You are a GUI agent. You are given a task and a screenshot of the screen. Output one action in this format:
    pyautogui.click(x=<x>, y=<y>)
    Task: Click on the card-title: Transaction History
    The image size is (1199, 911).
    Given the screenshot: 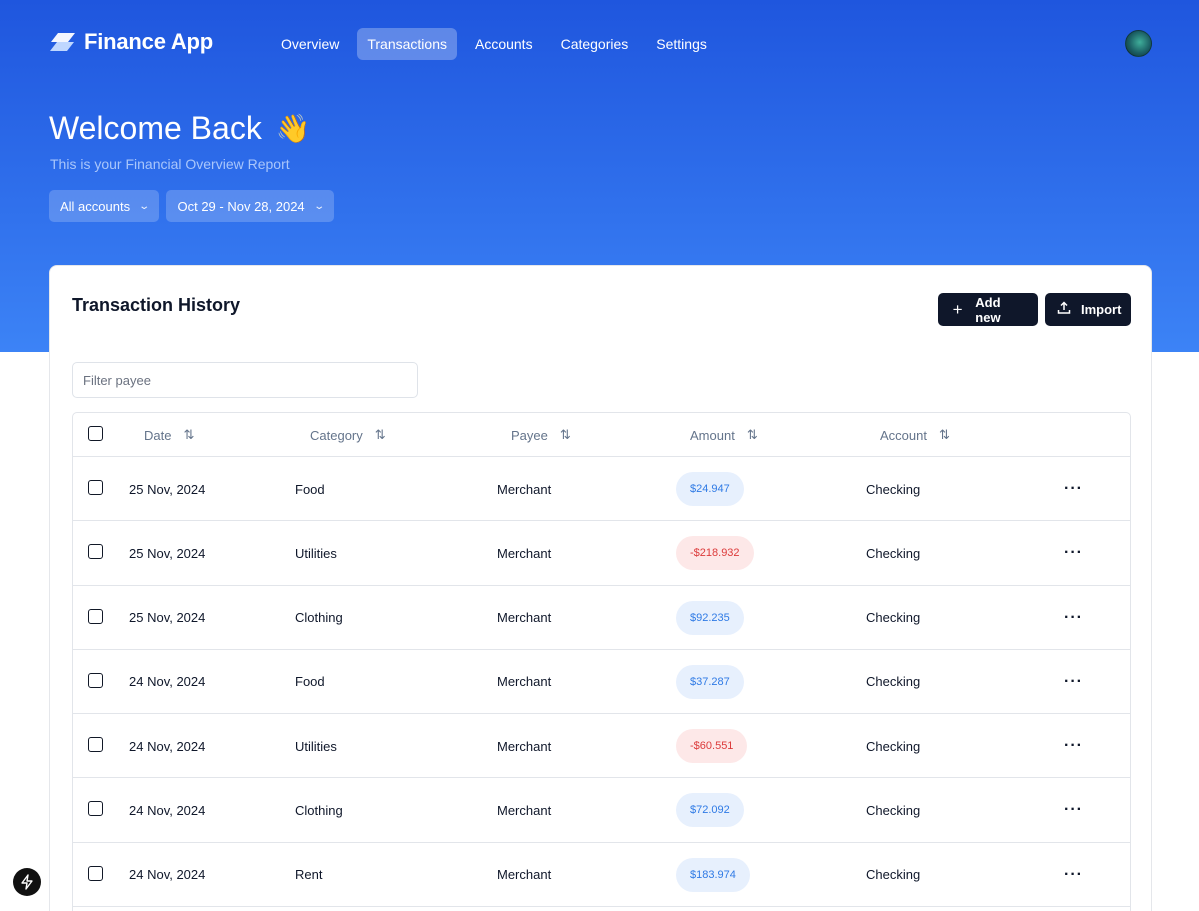 What is the action you would take?
    pyautogui.click(x=156, y=305)
    